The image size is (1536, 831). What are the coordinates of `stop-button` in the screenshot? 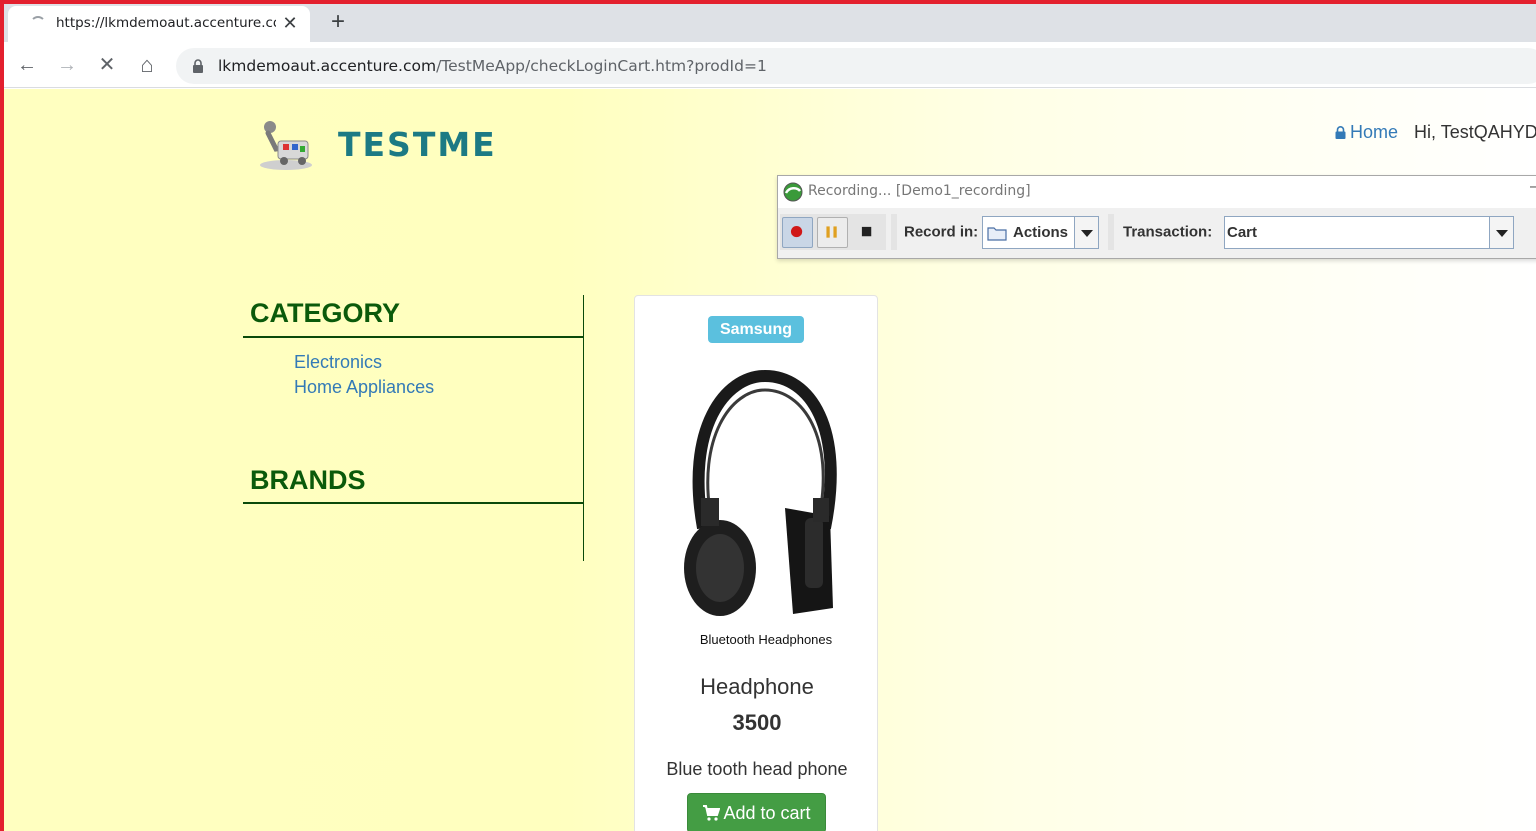 It's located at (867, 232).